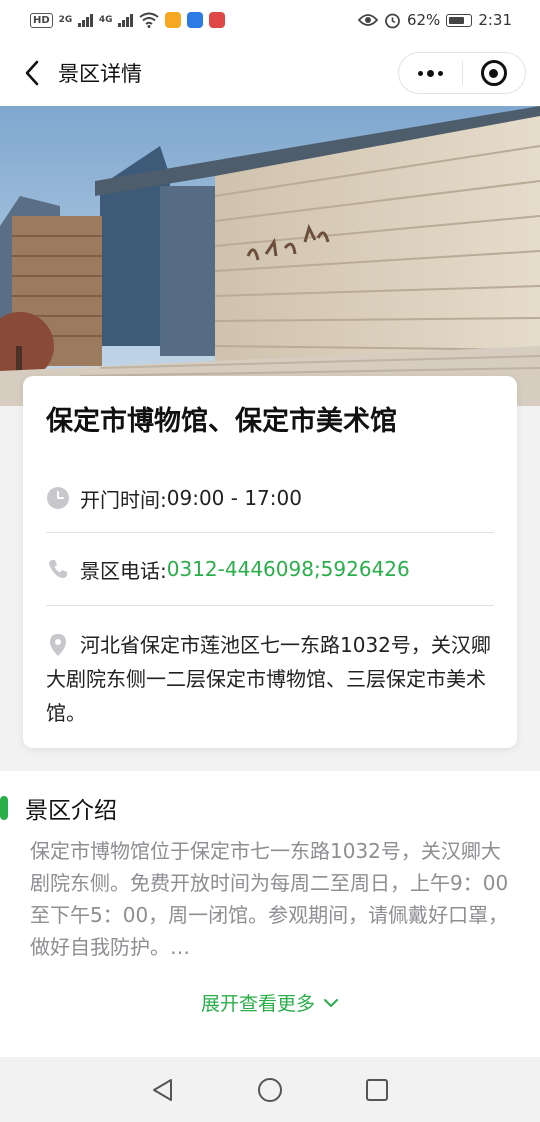  I want to click on system-home-button, so click(270, 1090).